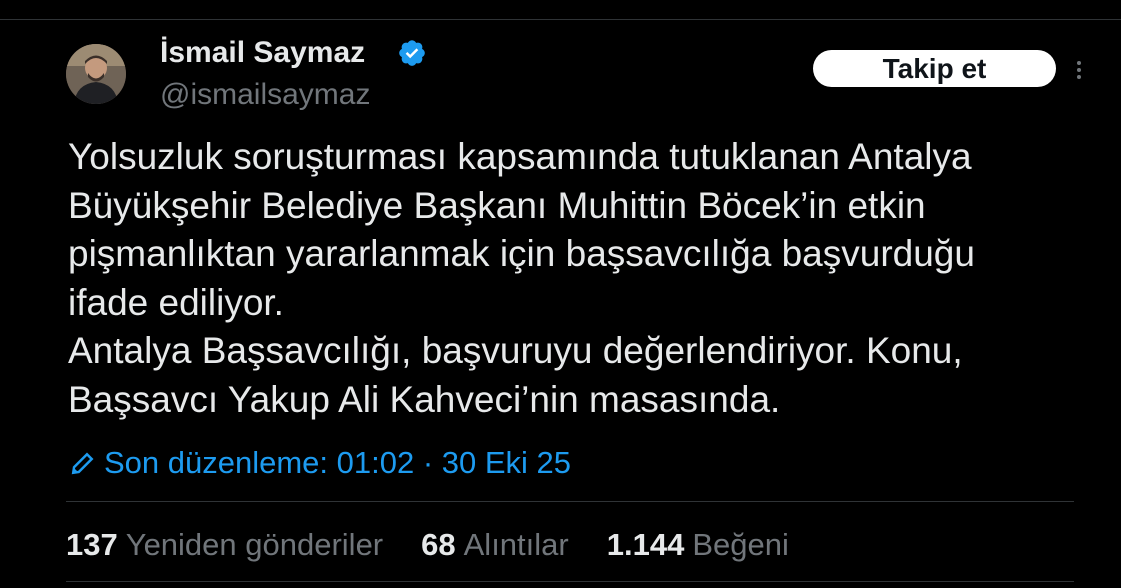 This screenshot has height=588, width=1121. What do you see at coordinates (438, 544) in the screenshot?
I see `quotes-count: 68` at bounding box center [438, 544].